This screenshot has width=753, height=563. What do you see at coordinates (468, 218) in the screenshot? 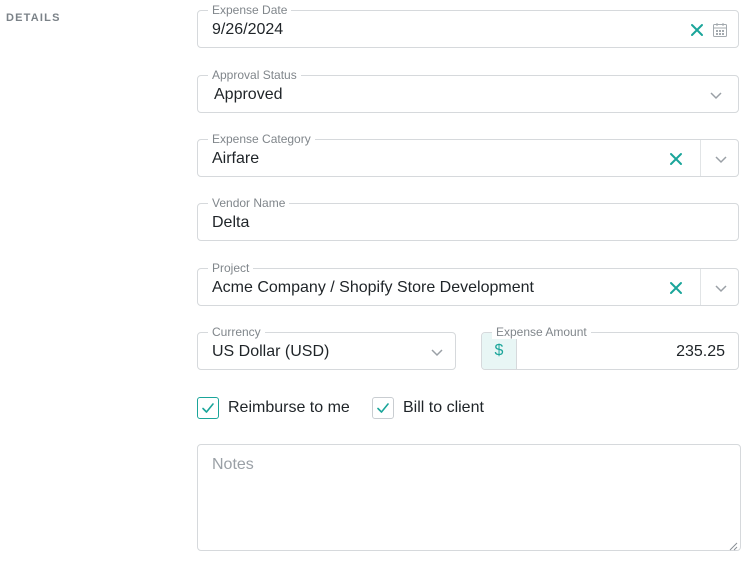
I see `vendor-name-input: Vendor Name Delta` at bounding box center [468, 218].